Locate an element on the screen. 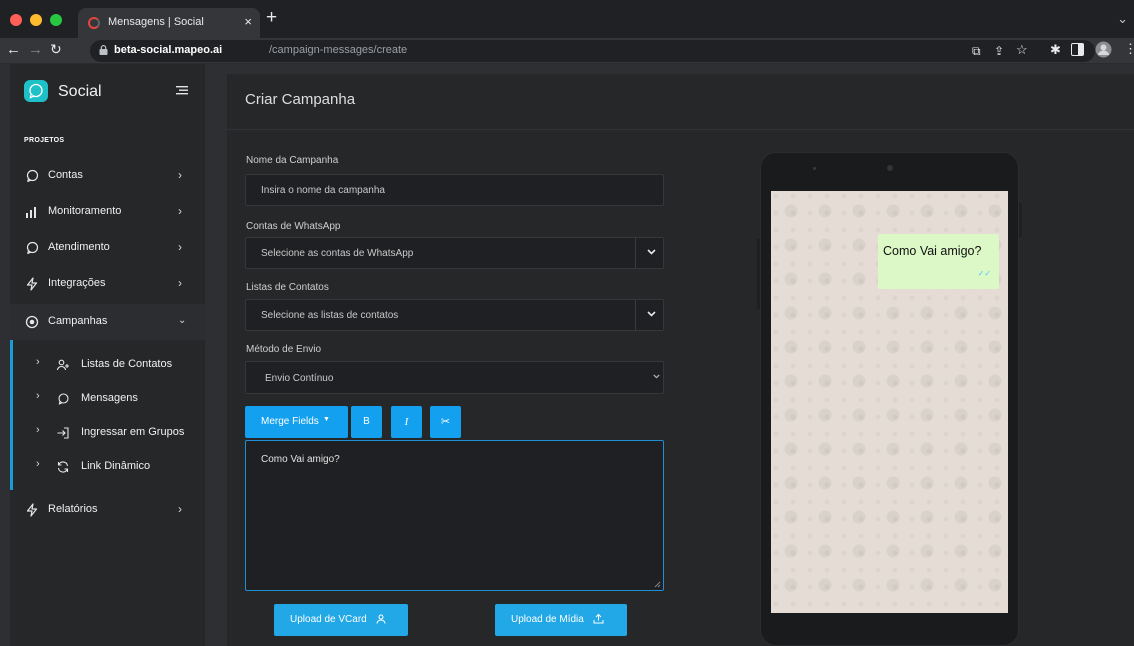 The width and height of the screenshot is (1134, 646). sidebar-item-label: Integrações is located at coordinates (77, 283).